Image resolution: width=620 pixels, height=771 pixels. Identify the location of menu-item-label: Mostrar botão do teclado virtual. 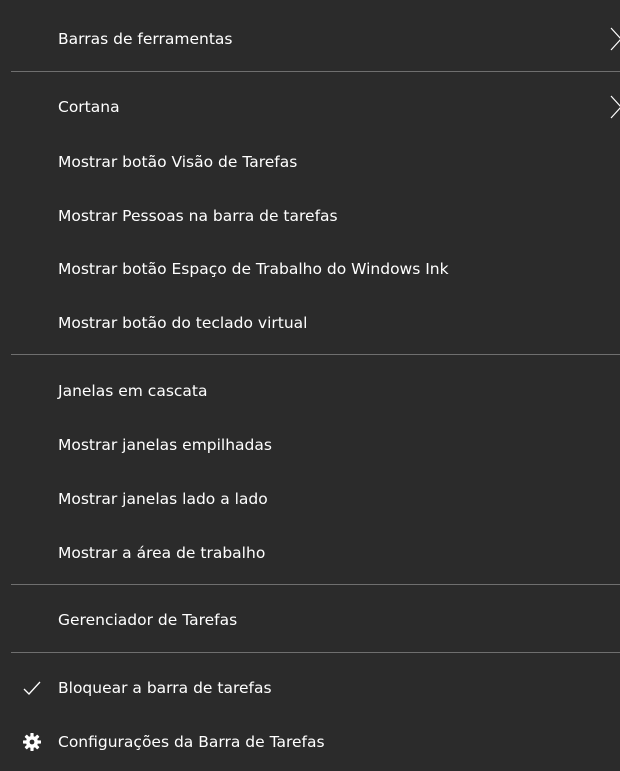
(183, 323).